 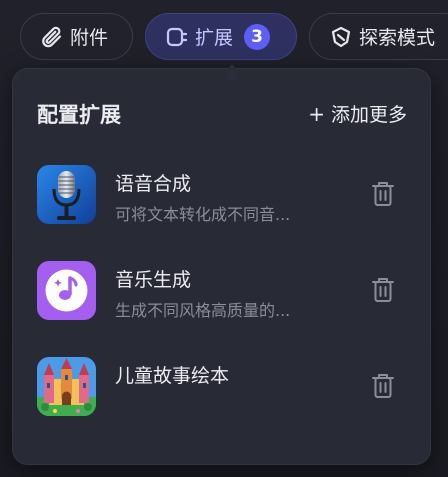 I want to click on extension-name: 音乐生成, so click(x=153, y=280).